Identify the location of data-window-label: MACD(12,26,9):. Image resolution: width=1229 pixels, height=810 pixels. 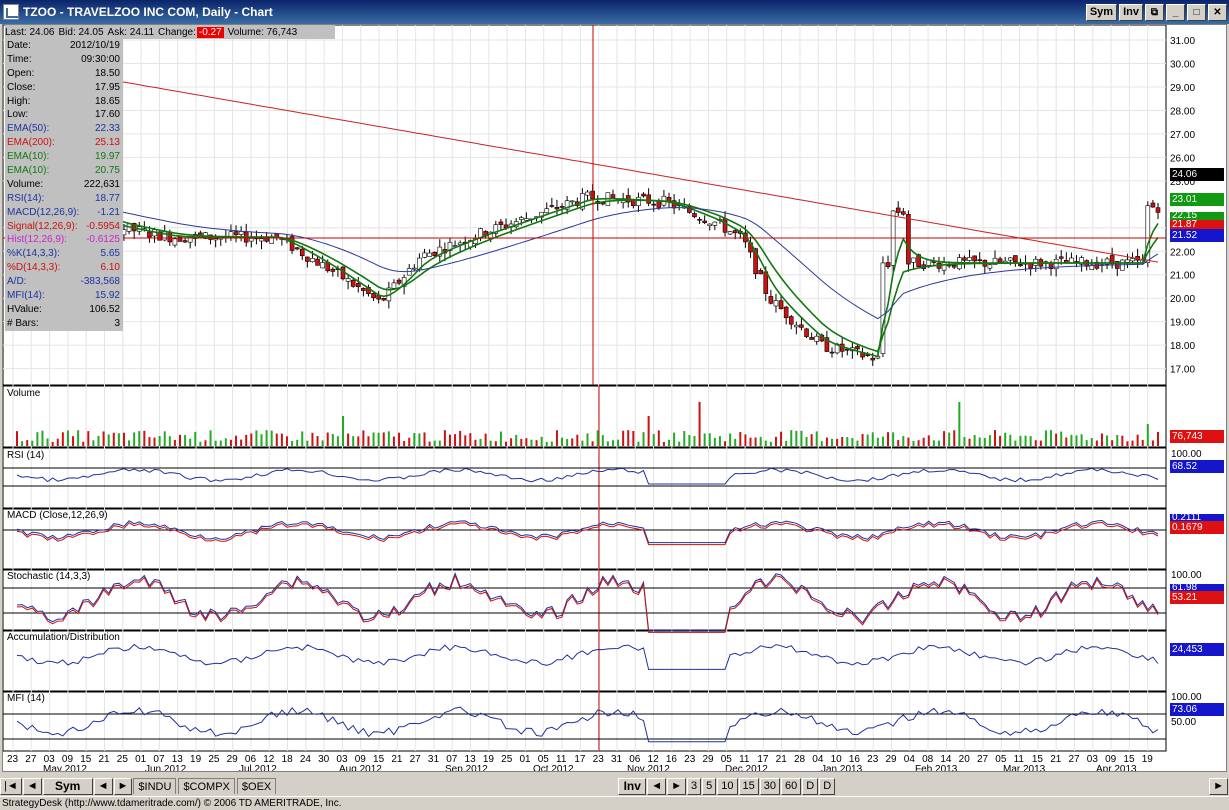
(43, 212).